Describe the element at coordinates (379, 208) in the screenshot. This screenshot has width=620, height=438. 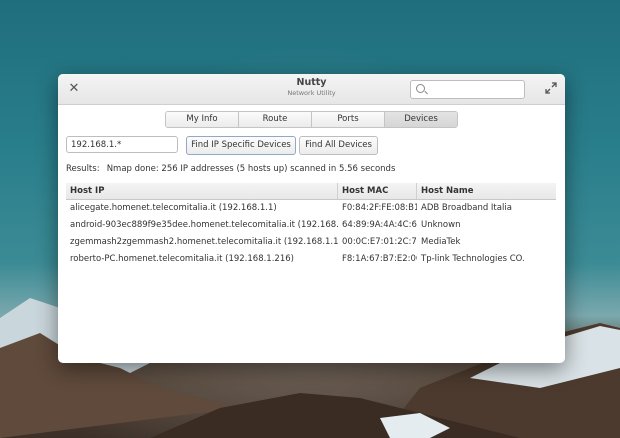
I see `host-mac-cell: F0:84:2F:FE:08:B1` at that location.